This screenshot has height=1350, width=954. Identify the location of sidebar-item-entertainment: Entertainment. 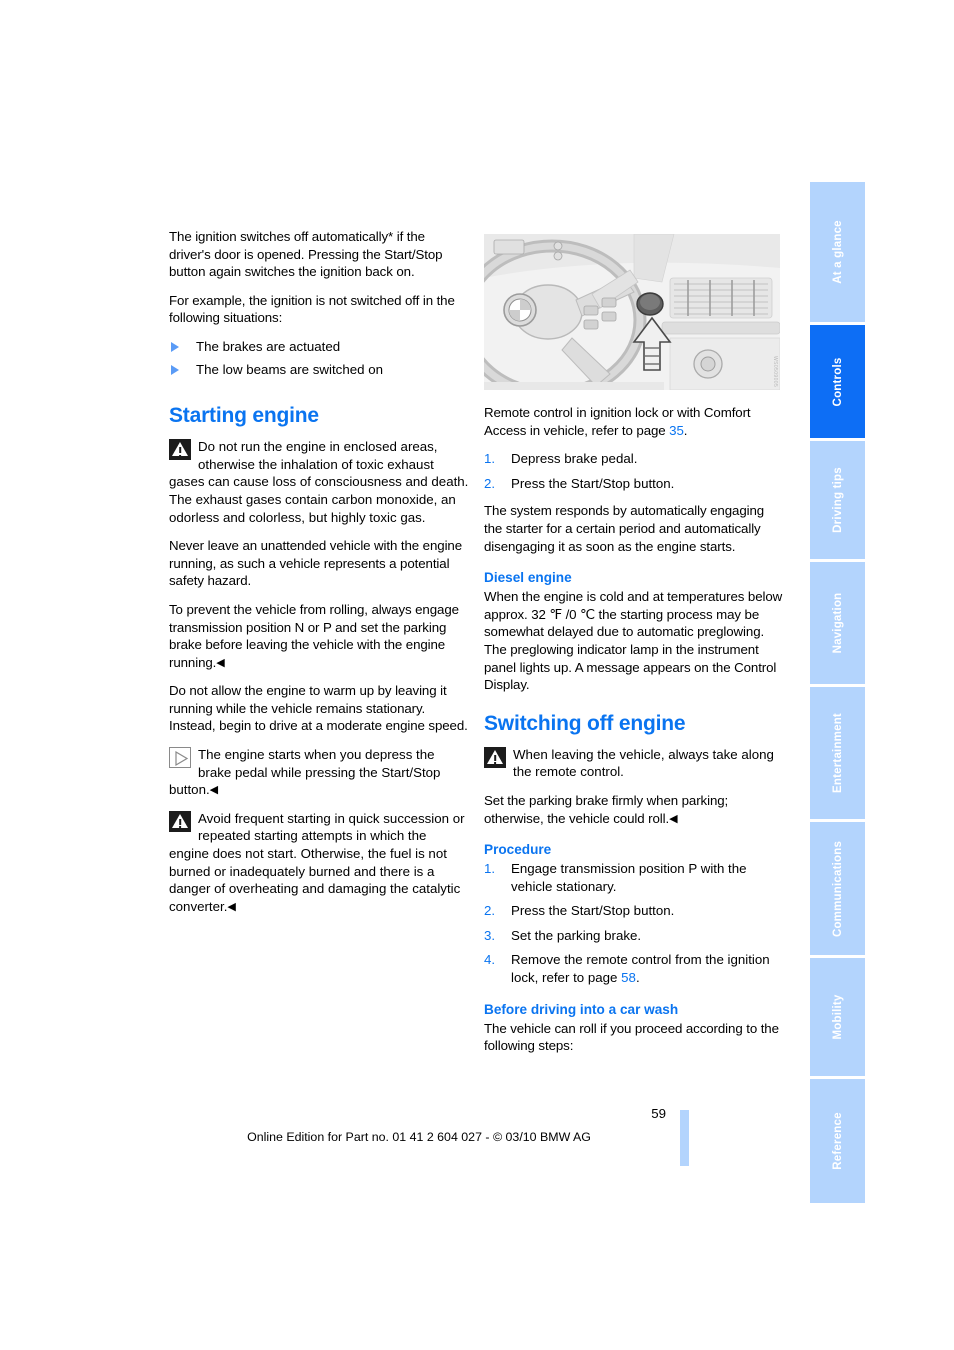
(837, 753).